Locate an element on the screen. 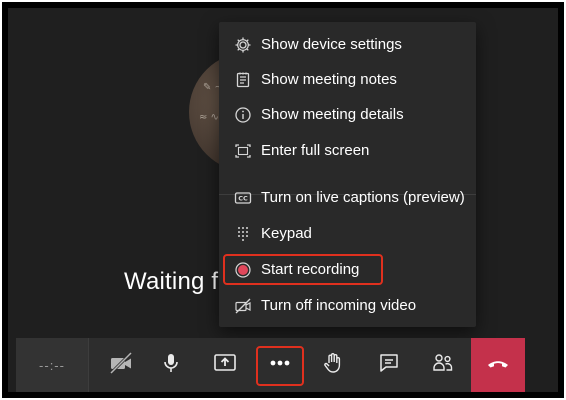 The height and width of the screenshot is (400, 566). camera-toggle-button is located at coordinates (121, 365).